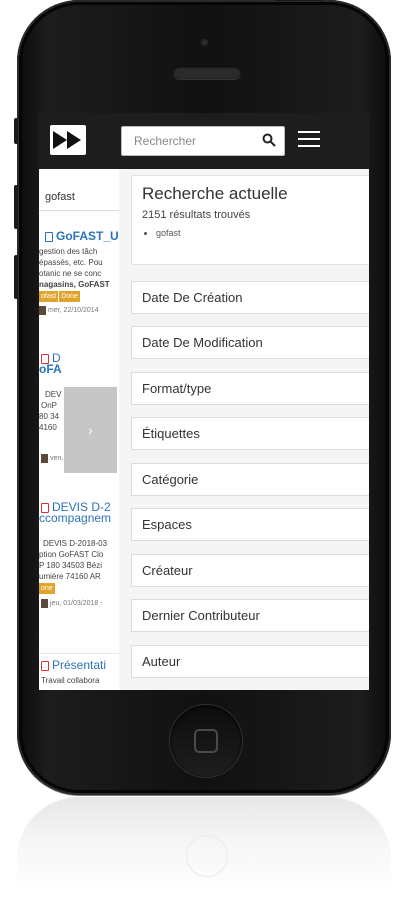 The width and height of the screenshot is (411, 917). What do you see at coordinates (250, 661) in the screenshot?
I see `facet-auteur: Auteur` at bounding box center [250, 661].